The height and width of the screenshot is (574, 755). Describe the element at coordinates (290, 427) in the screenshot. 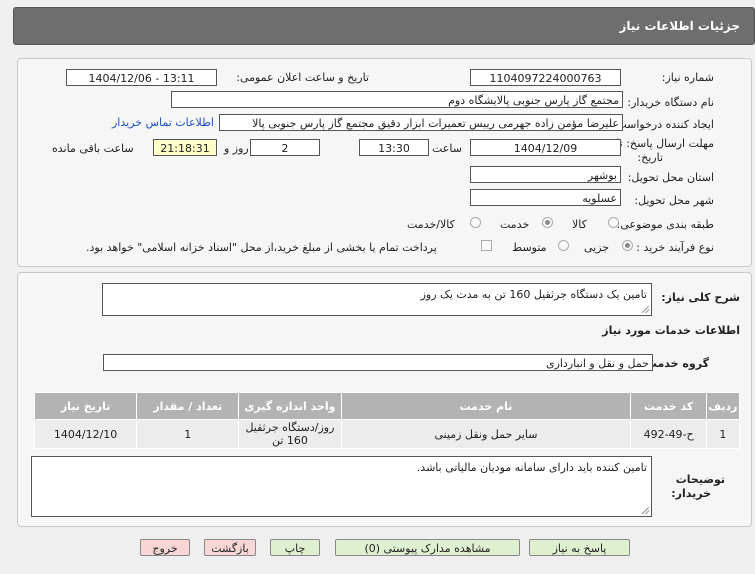

I see `cell-unit-line-1: روز/دستگاه جرثقیل` at that location.